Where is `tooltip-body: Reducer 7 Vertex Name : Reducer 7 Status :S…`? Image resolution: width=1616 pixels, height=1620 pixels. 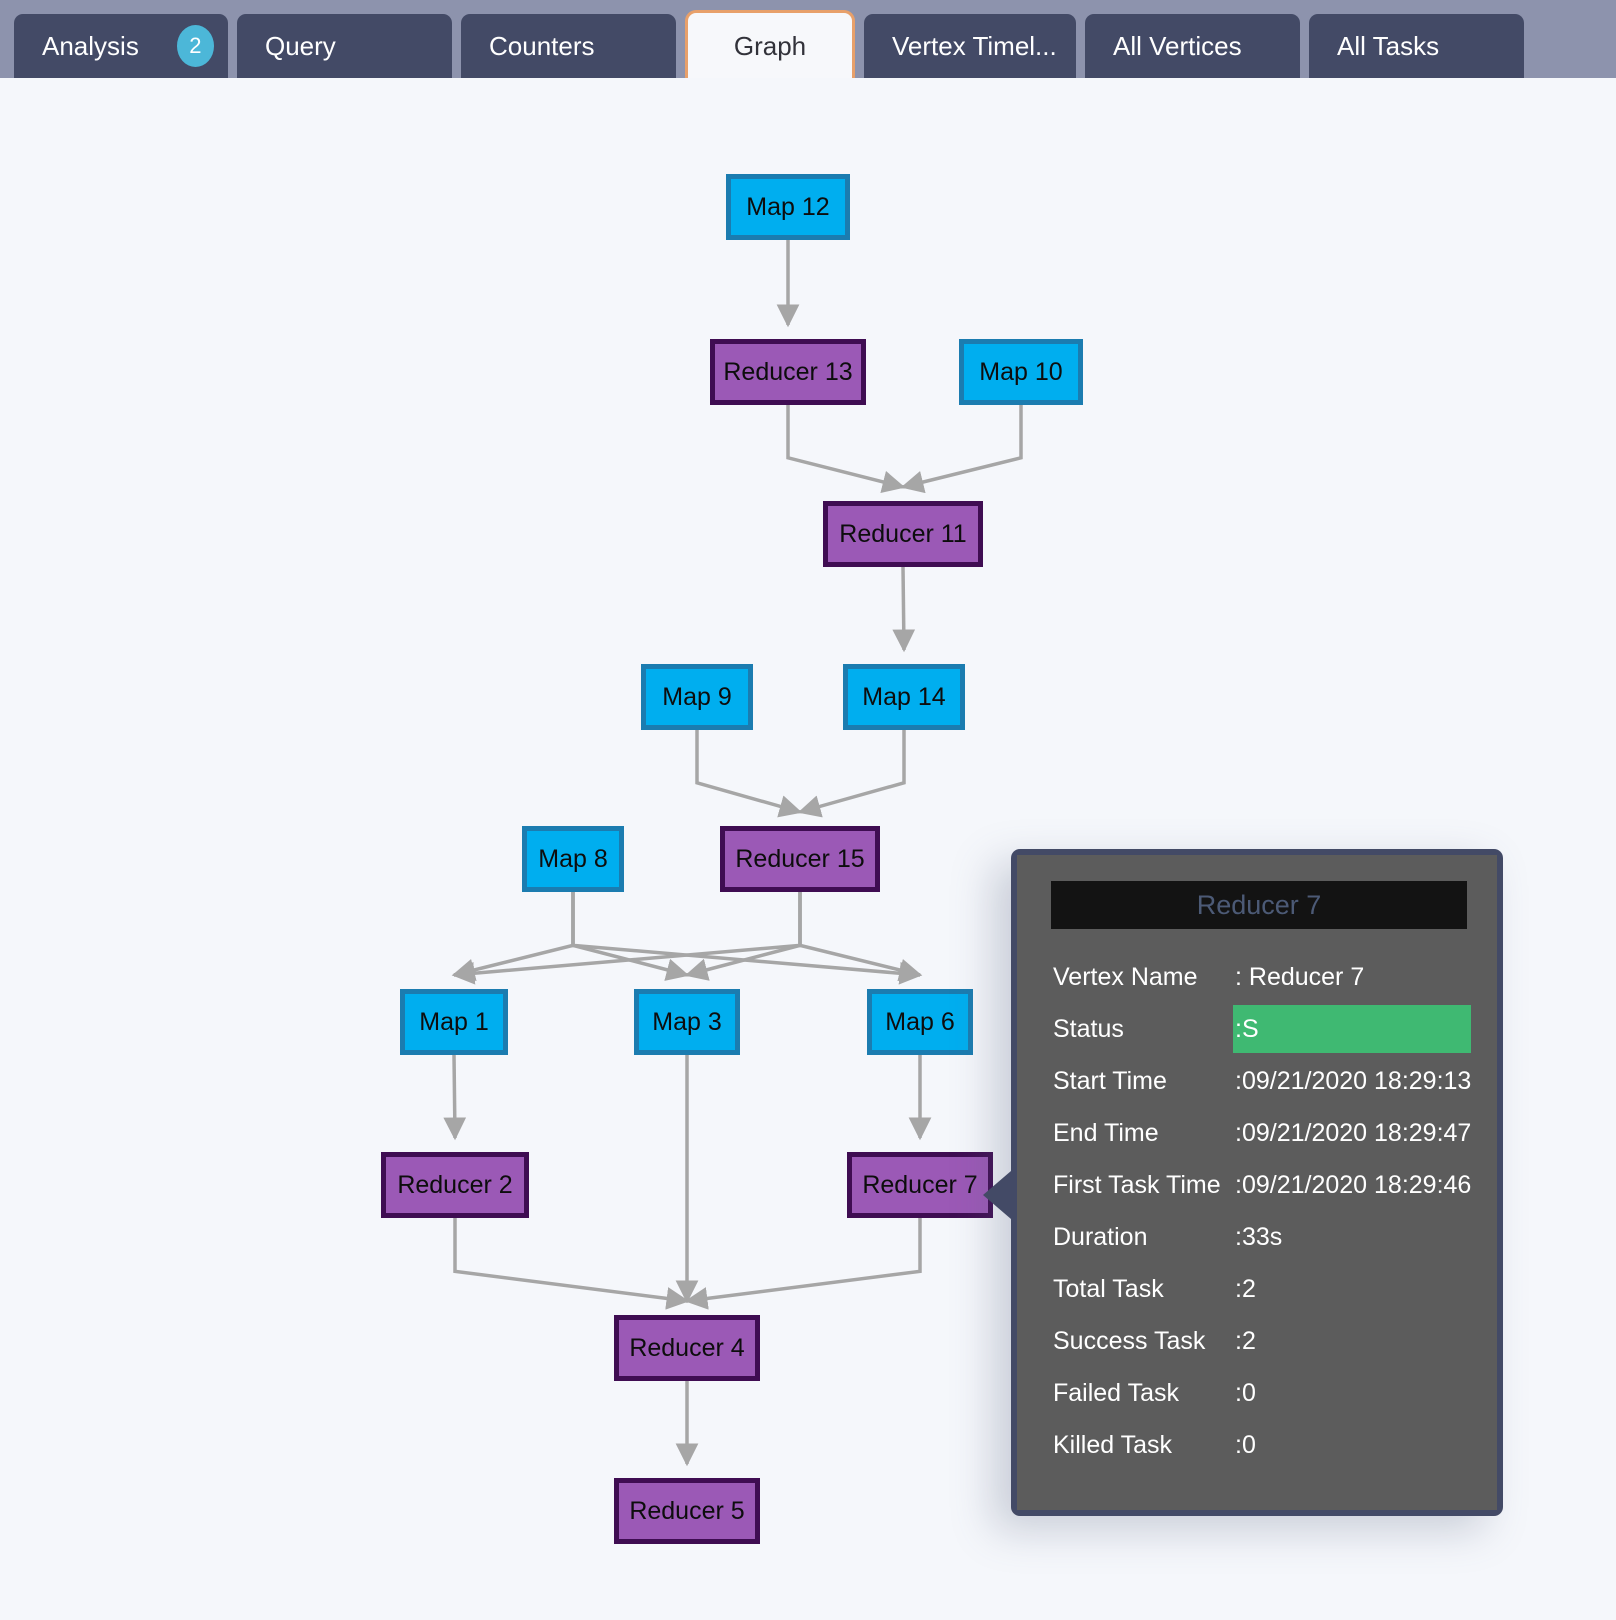 tooltip-body: Reducer 7 Vertex Name : Reducer 7 Status :S… is located at coordinates (1257, 1182).